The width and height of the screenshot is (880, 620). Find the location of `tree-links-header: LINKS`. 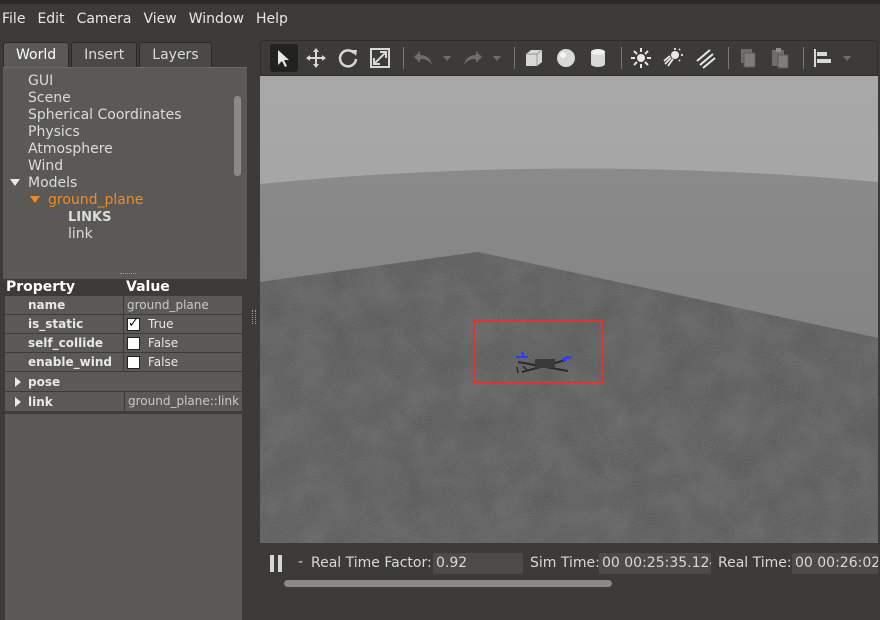

tree-links-header: LINKS is located at coordinates (90, 217).